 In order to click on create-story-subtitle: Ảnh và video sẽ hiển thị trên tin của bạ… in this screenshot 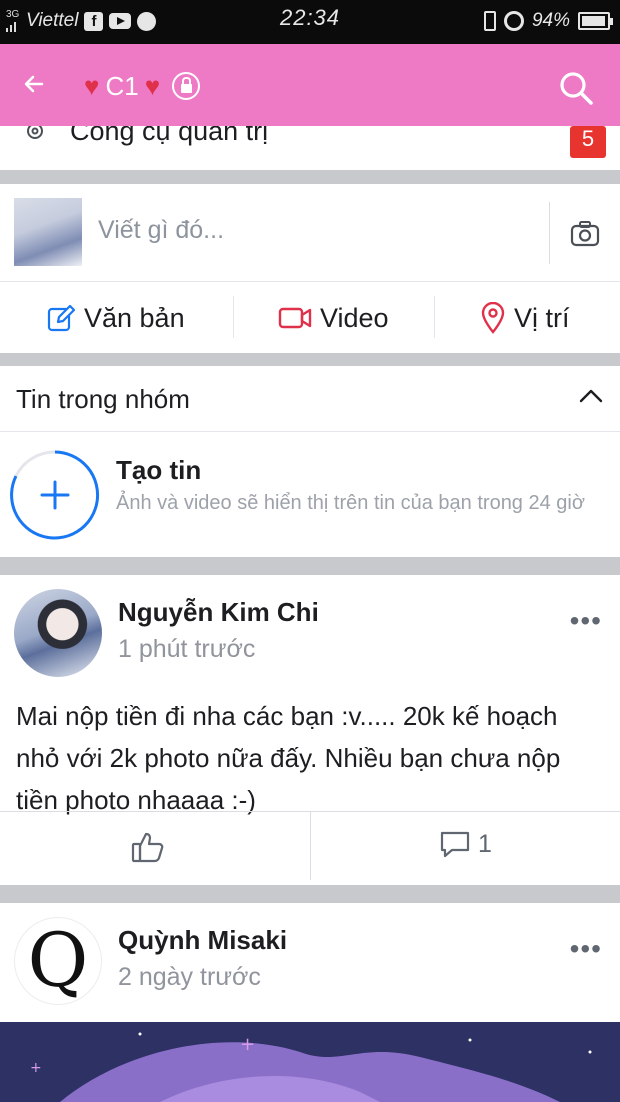, I will do `click(350, 503)`.